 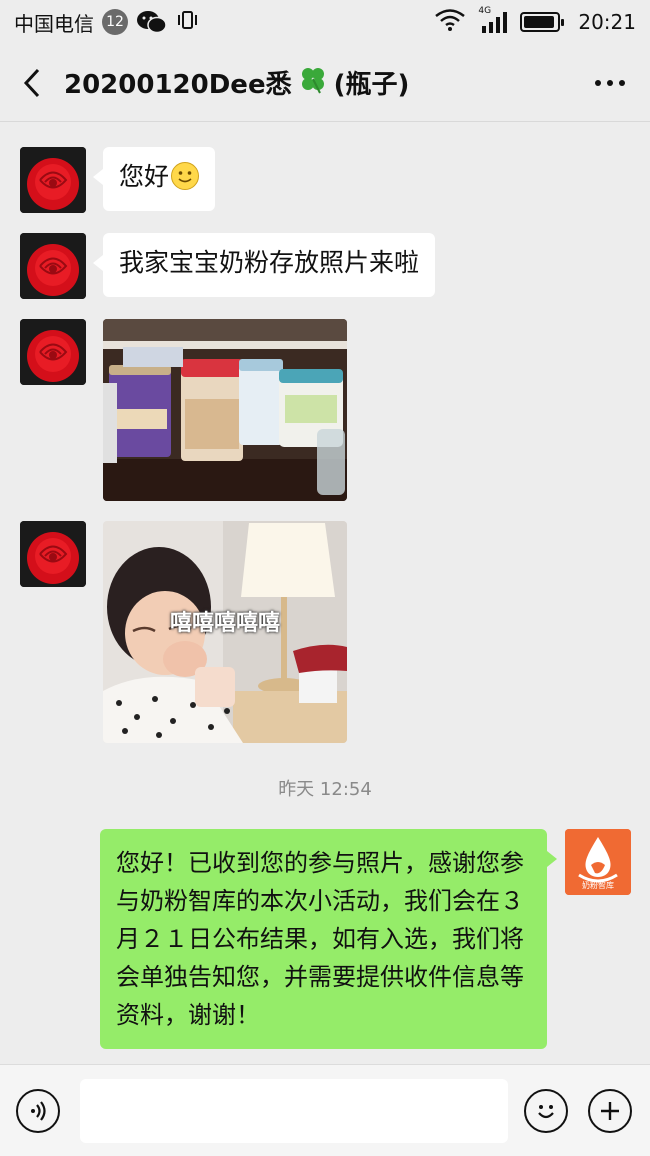 What do you see at coordinates (598, 885) in the screenshot?
I see `logo-text: 奶粉智库` at bounding box center [598, 885].